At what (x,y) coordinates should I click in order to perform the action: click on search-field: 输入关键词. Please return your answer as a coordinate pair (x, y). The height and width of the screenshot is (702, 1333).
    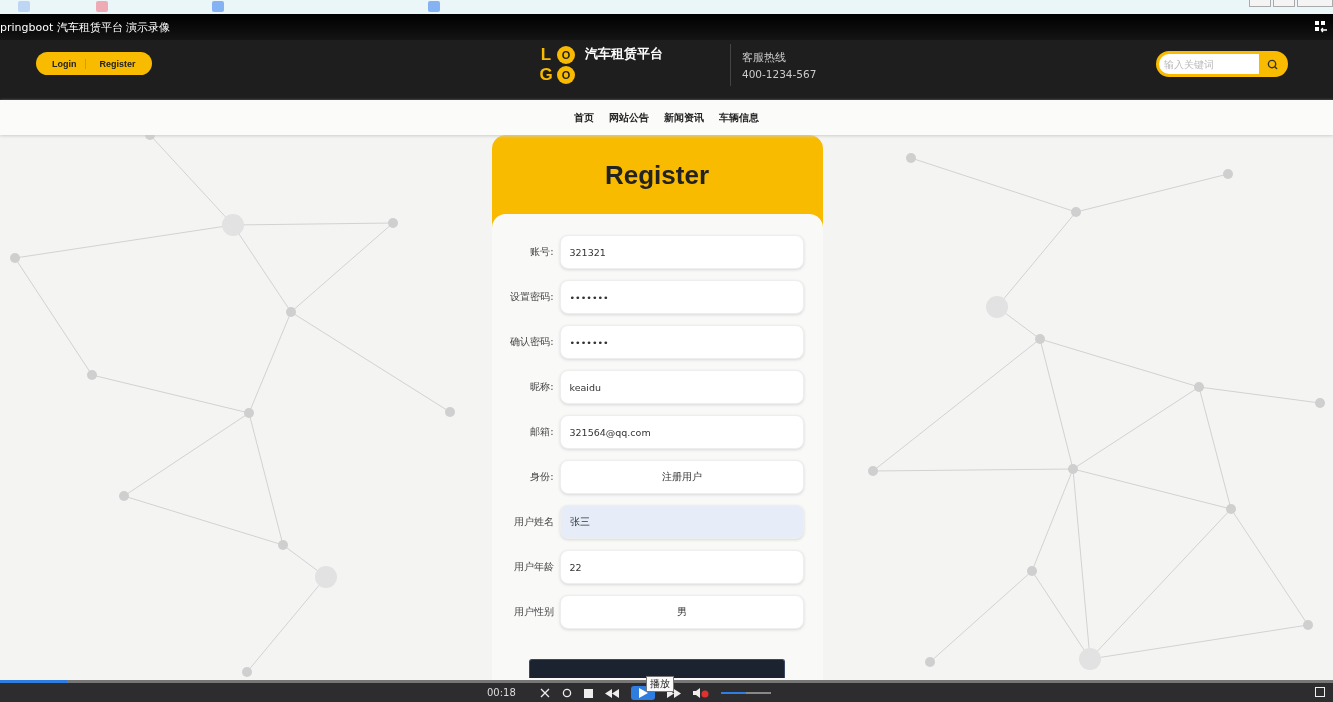
    Looking at the image, I should click on (1222, 64).